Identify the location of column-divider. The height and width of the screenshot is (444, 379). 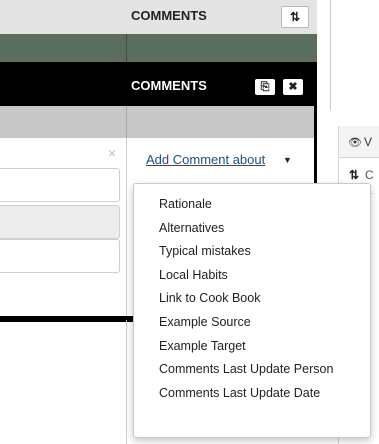
(126, 48).